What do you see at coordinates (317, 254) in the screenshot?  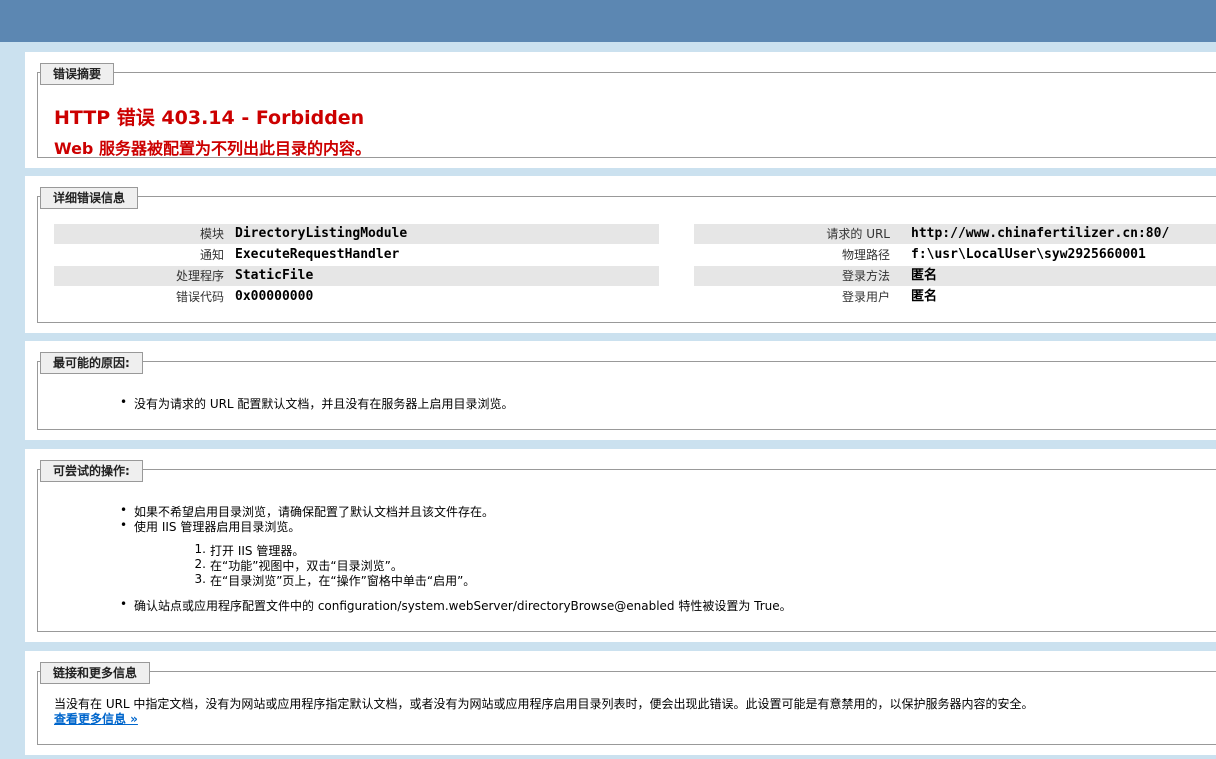 I see `detail-value: ExecuteRequestHandler` at bounding box center [317, 254].